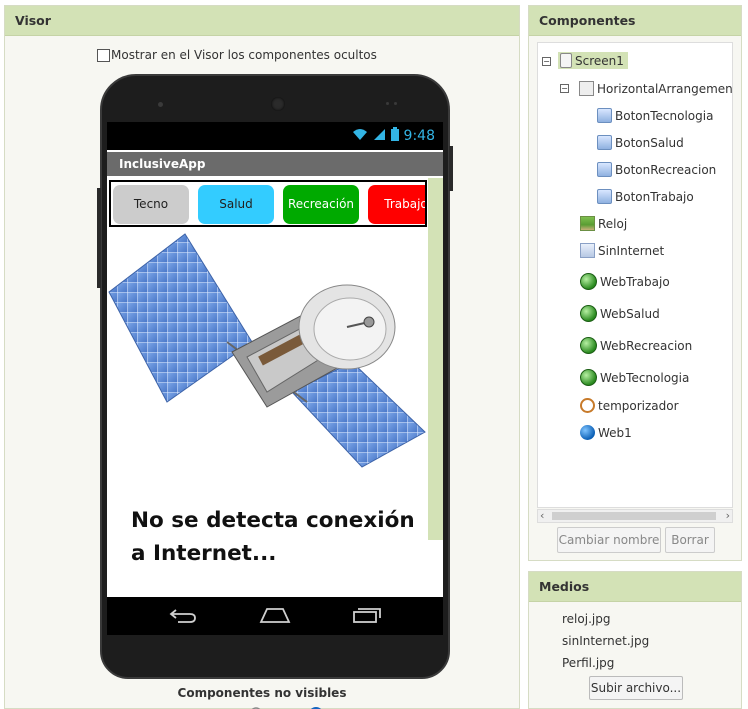 Image resolution: width=748 pixels, height=709 pixels. I want to click on screen-icon, so click(566, 60).